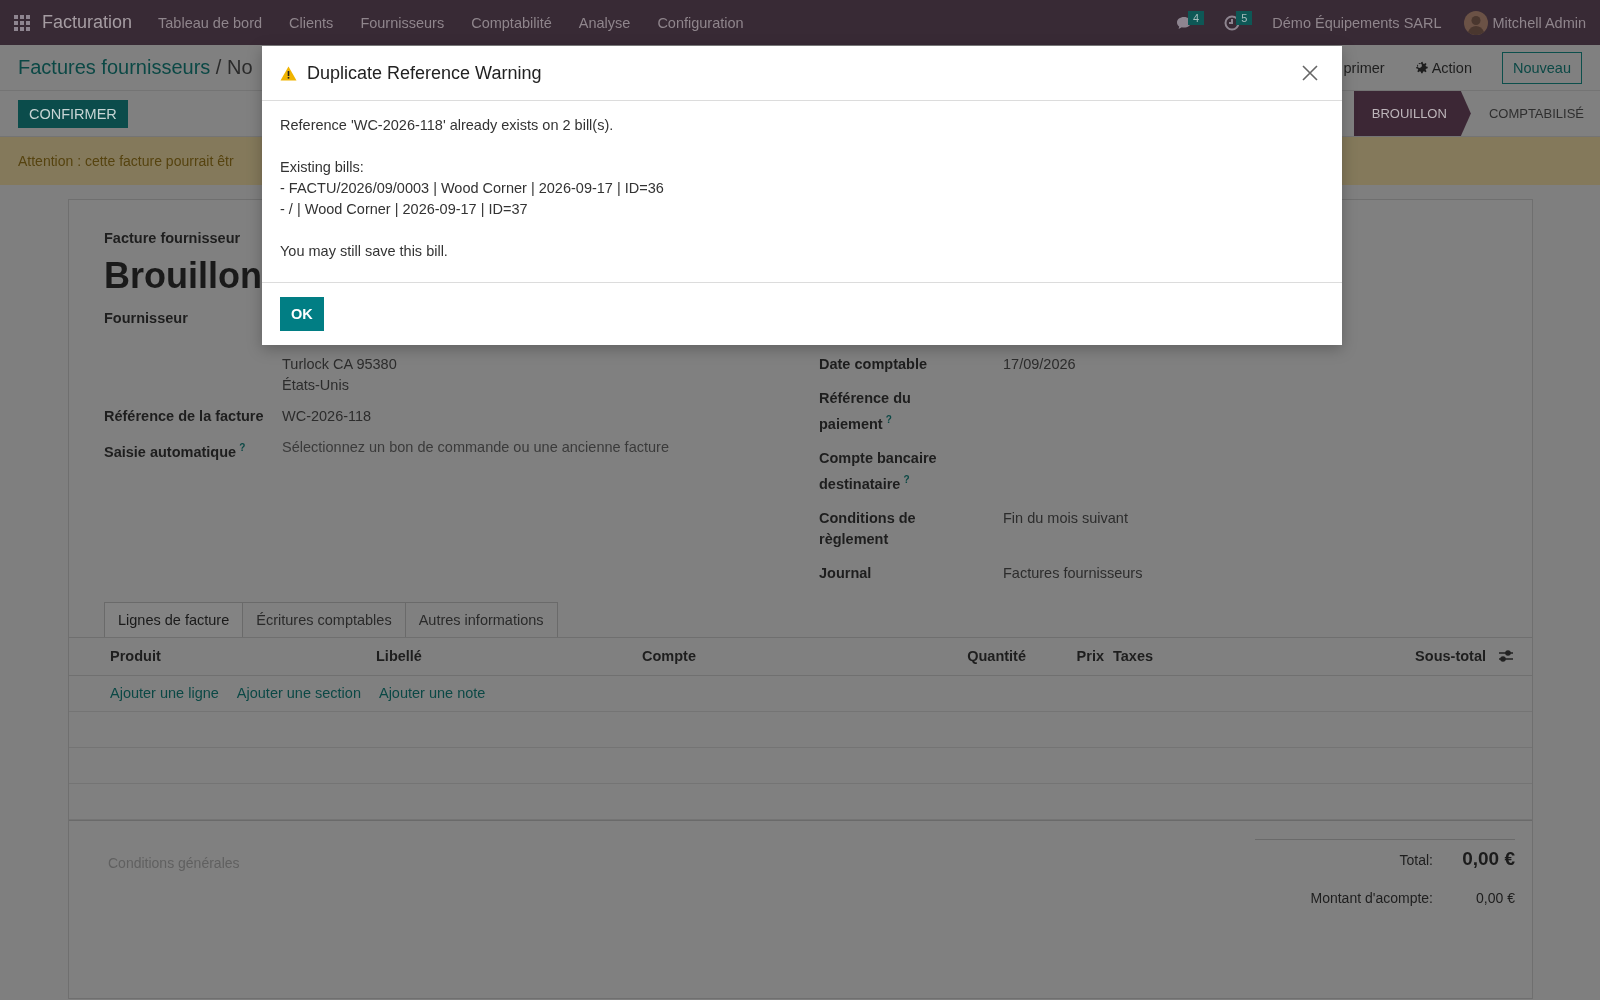 Image resolution: width=1600 pixels, height=1000 pixels. What do you see at coordinates (1133, 656) in the screenshot?
I see `column-header: Taxes` at bounding box center [1133, 656].